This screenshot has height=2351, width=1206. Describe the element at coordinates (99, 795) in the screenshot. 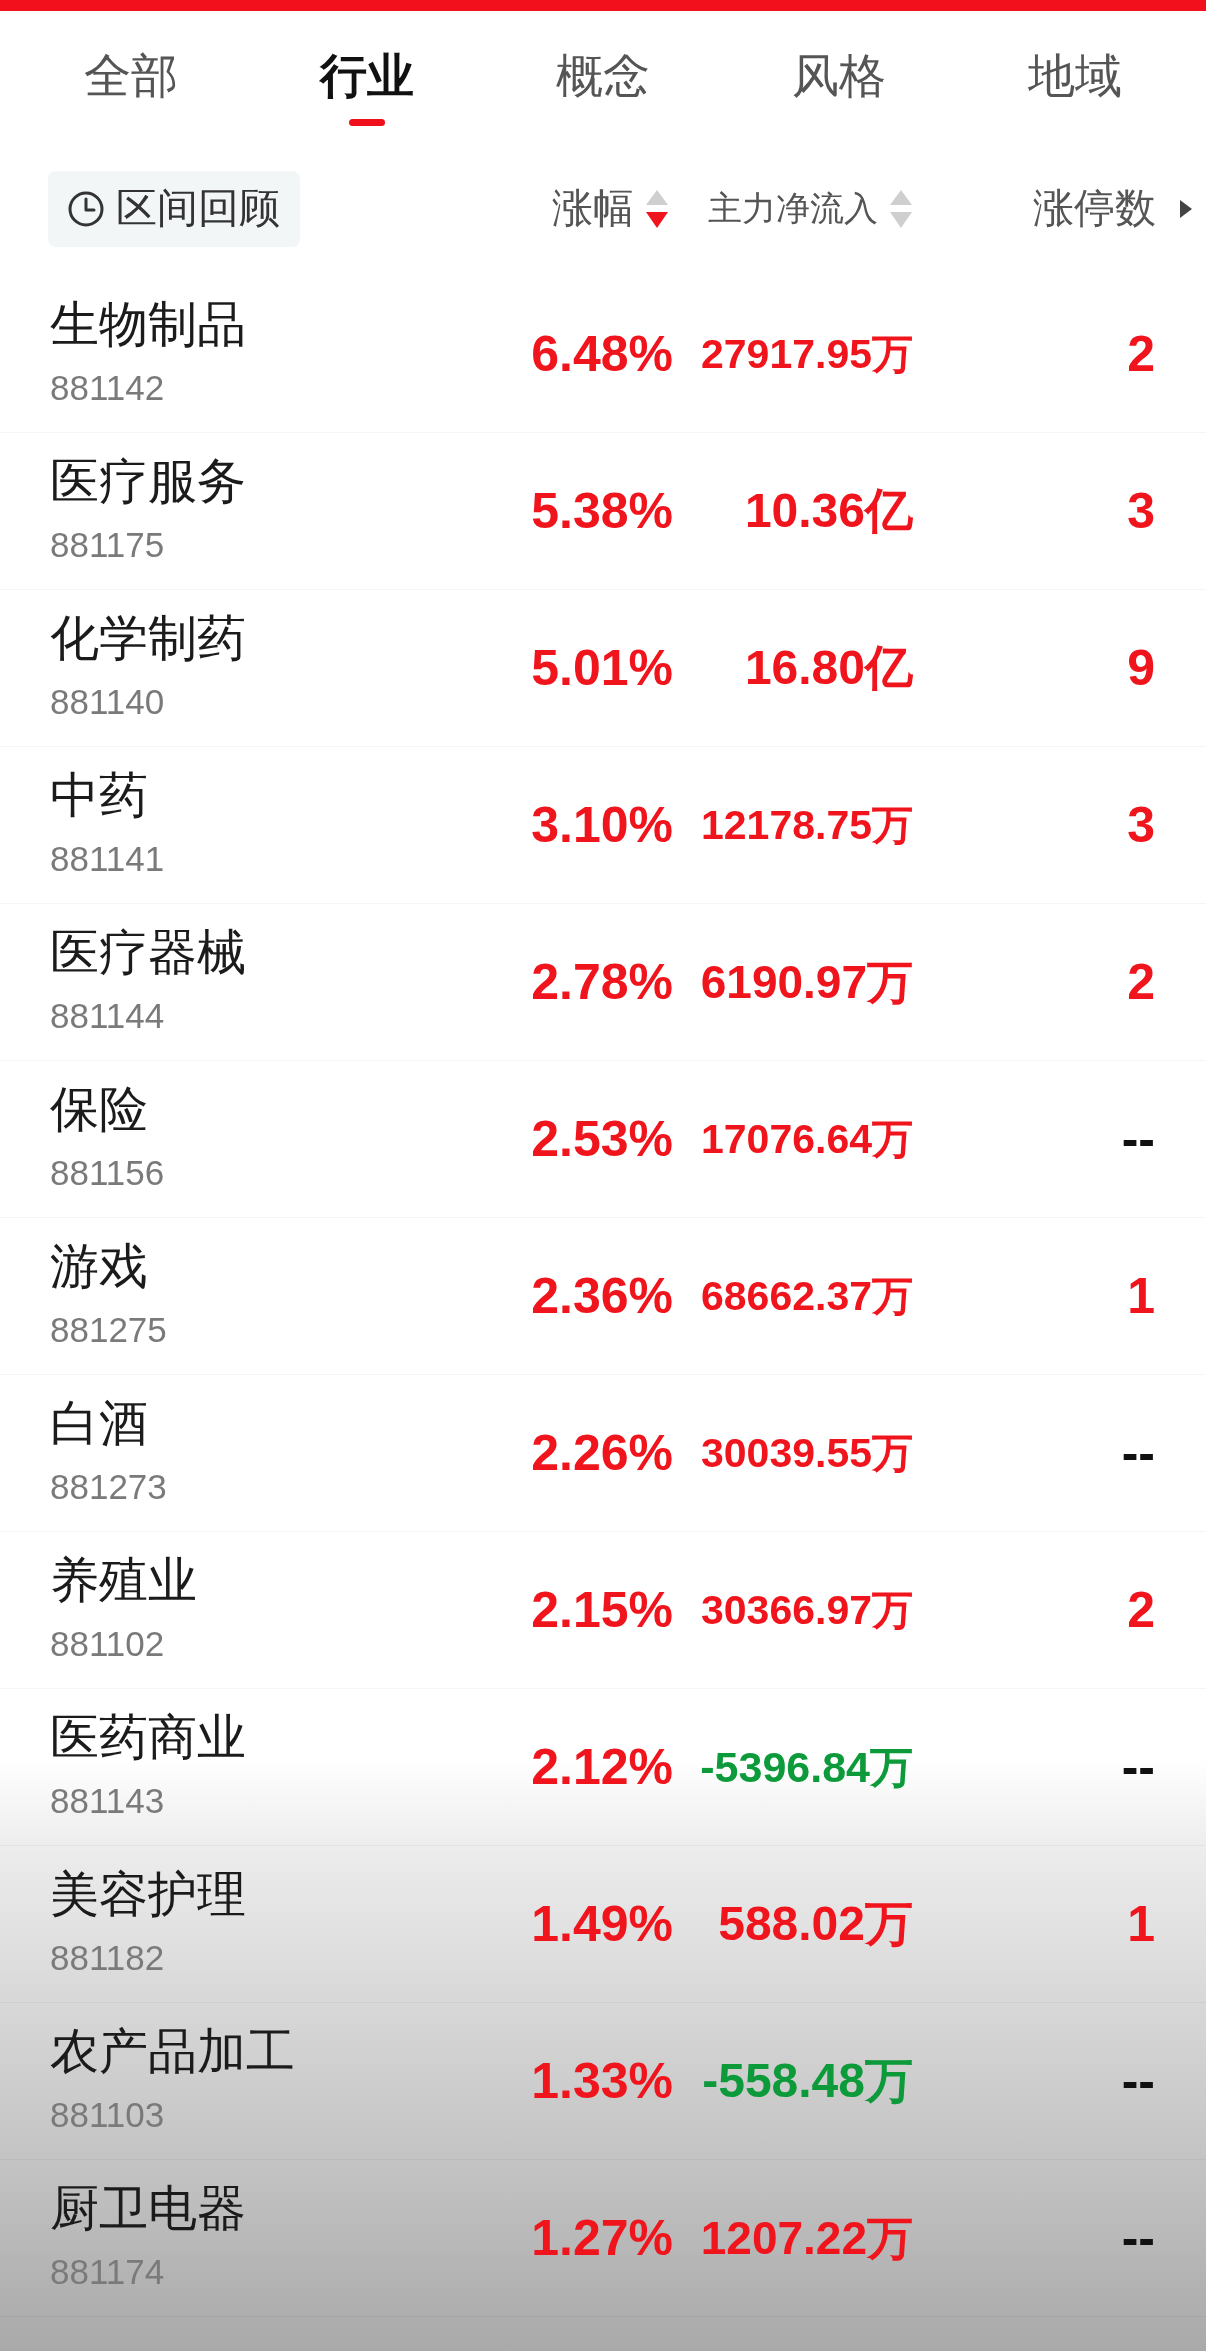

I see `sector-name: 中药` at that location.